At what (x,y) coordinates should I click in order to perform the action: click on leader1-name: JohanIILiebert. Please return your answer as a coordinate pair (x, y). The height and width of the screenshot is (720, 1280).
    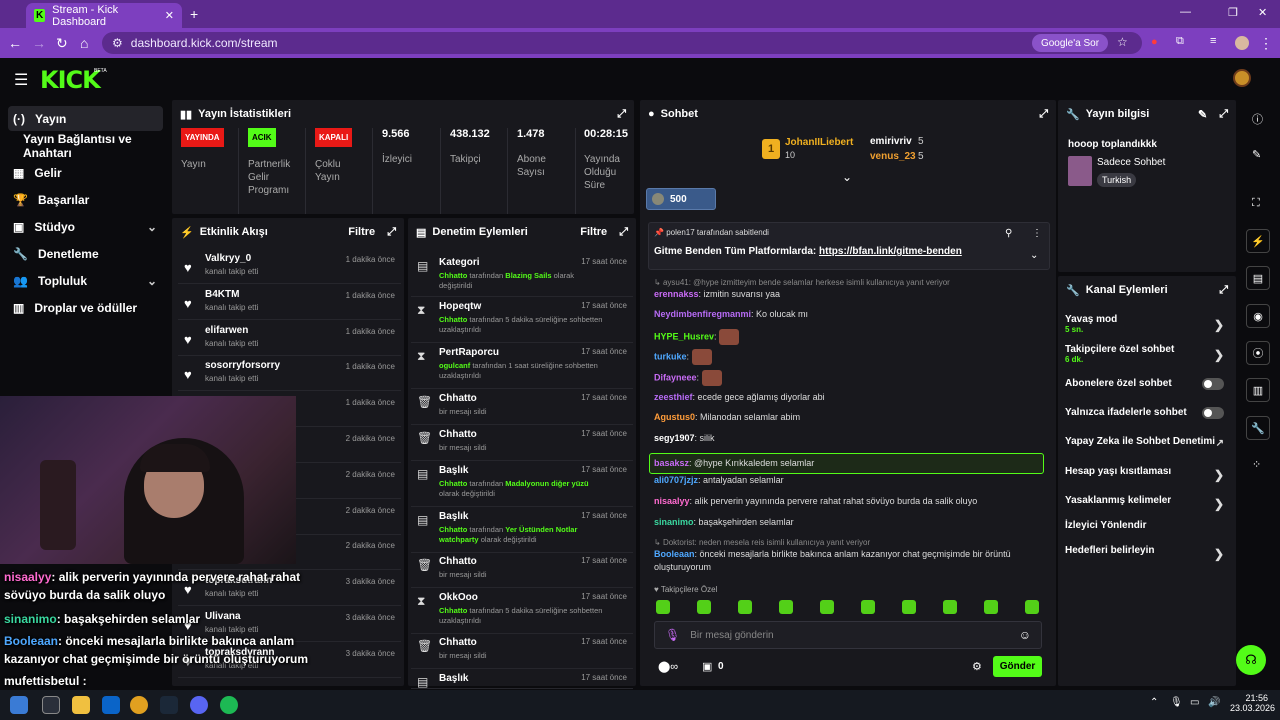
    Looking at the image, I should click on (819, 142).